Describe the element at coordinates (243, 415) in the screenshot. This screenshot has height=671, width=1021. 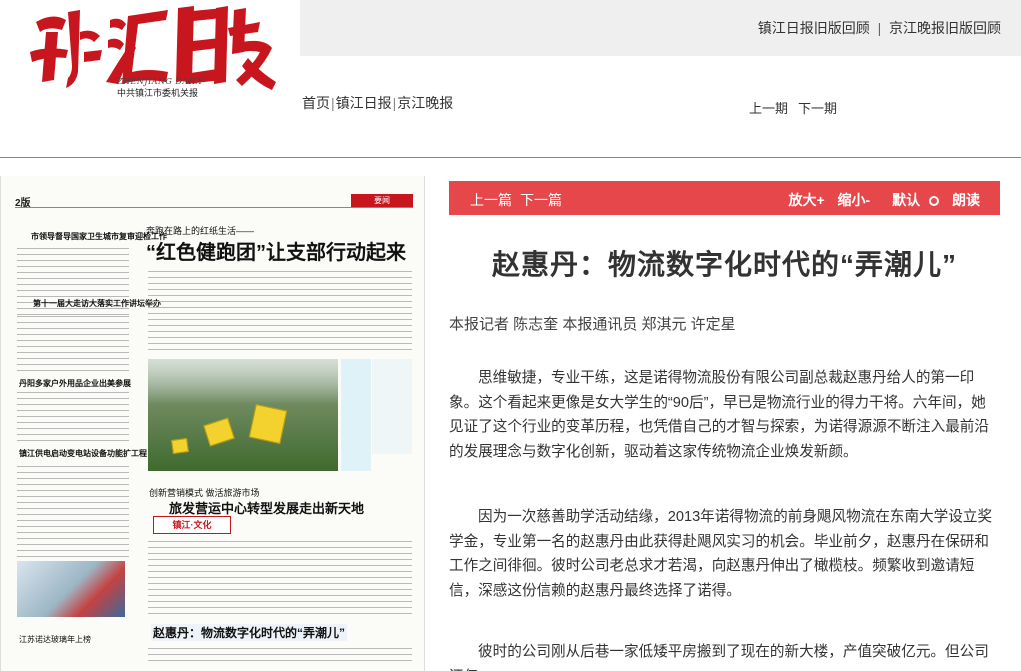
I see `tea-garden-photo` at that location.